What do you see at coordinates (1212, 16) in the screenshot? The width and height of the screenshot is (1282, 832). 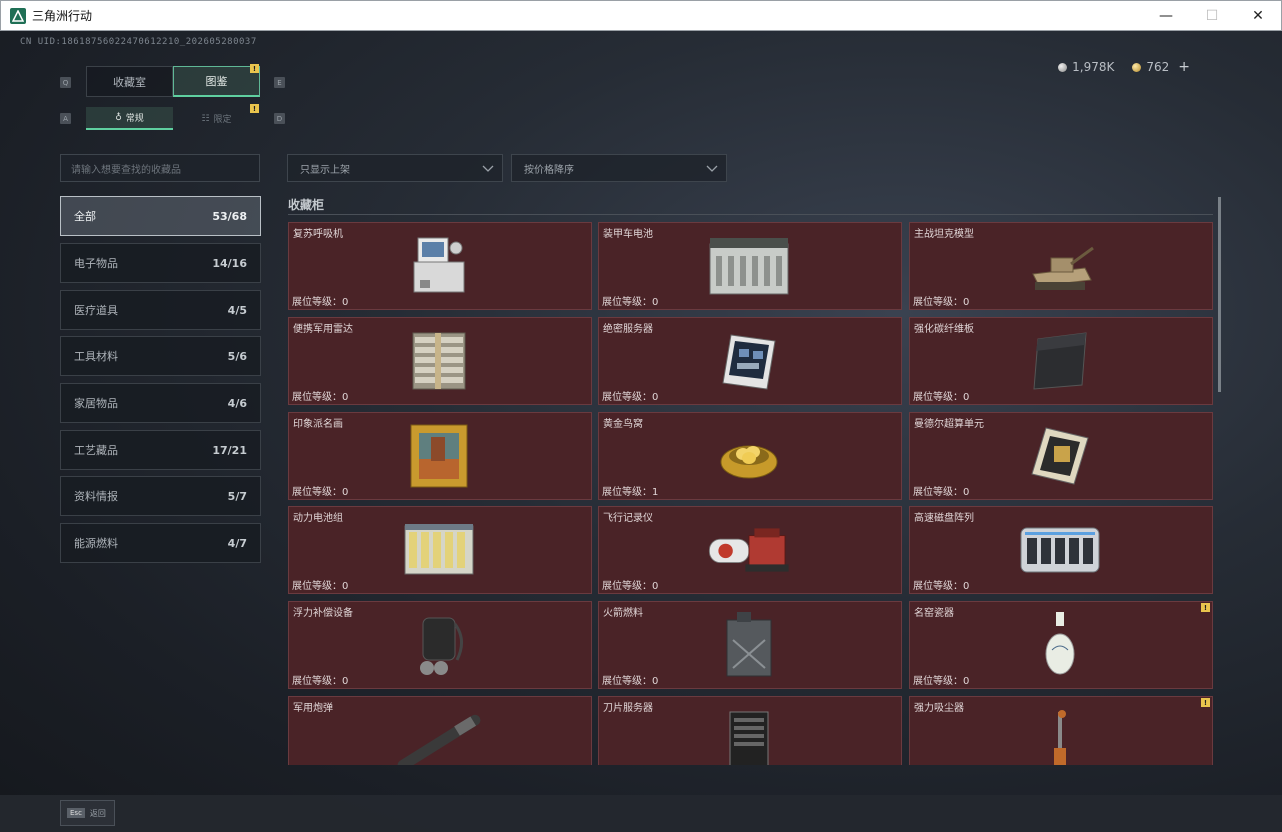 I see `maximize-button: ☐` at bounding box center [1212, 16].